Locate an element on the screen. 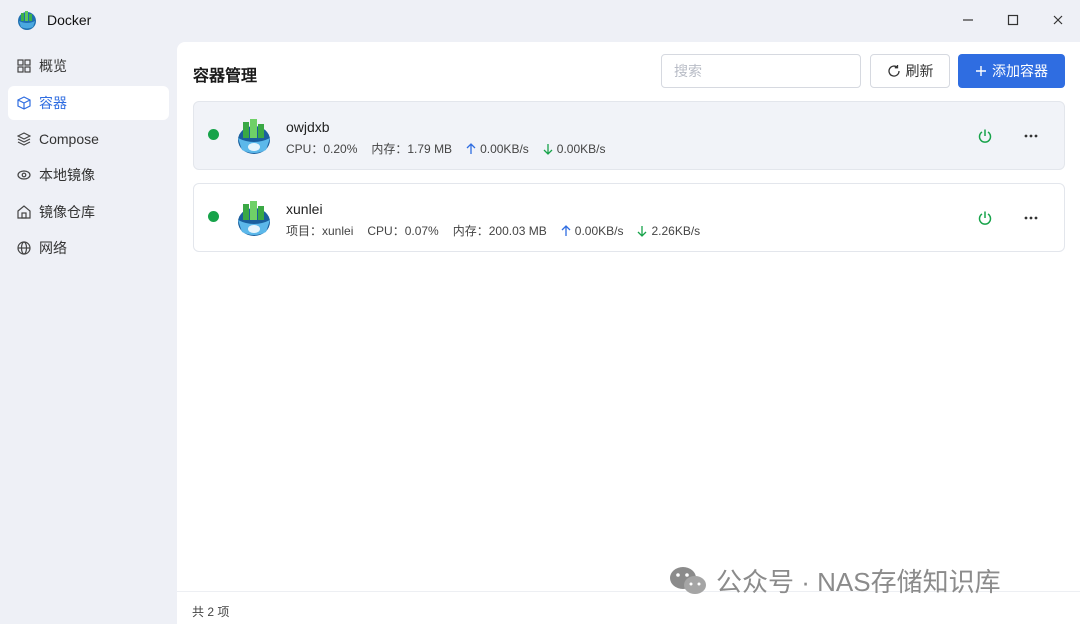  download-rate: 0.00KB/s is located at coordinates (581, 148).